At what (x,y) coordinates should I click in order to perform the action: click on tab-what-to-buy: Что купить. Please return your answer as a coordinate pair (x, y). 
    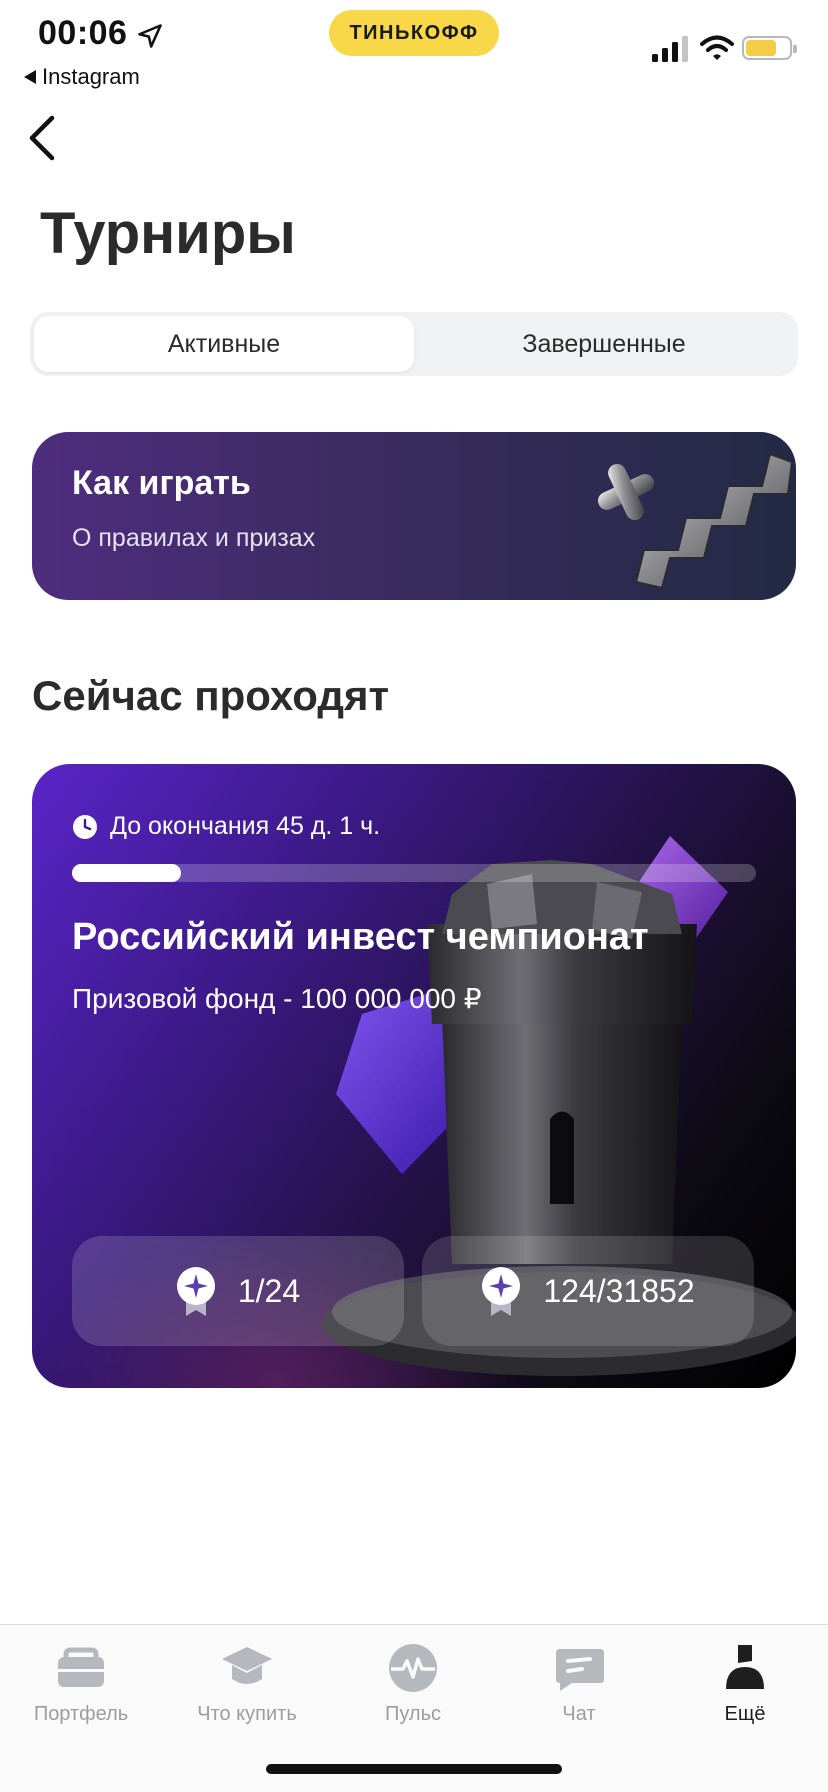
    Looking at the image, I should click on (247, 1683).